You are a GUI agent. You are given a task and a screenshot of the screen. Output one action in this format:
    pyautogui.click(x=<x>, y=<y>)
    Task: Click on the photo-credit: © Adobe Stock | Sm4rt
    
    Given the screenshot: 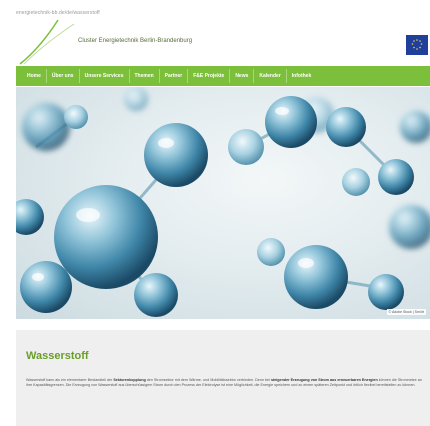 What is the action you would take?
    pyautogui.click(x=406, y=312)
    